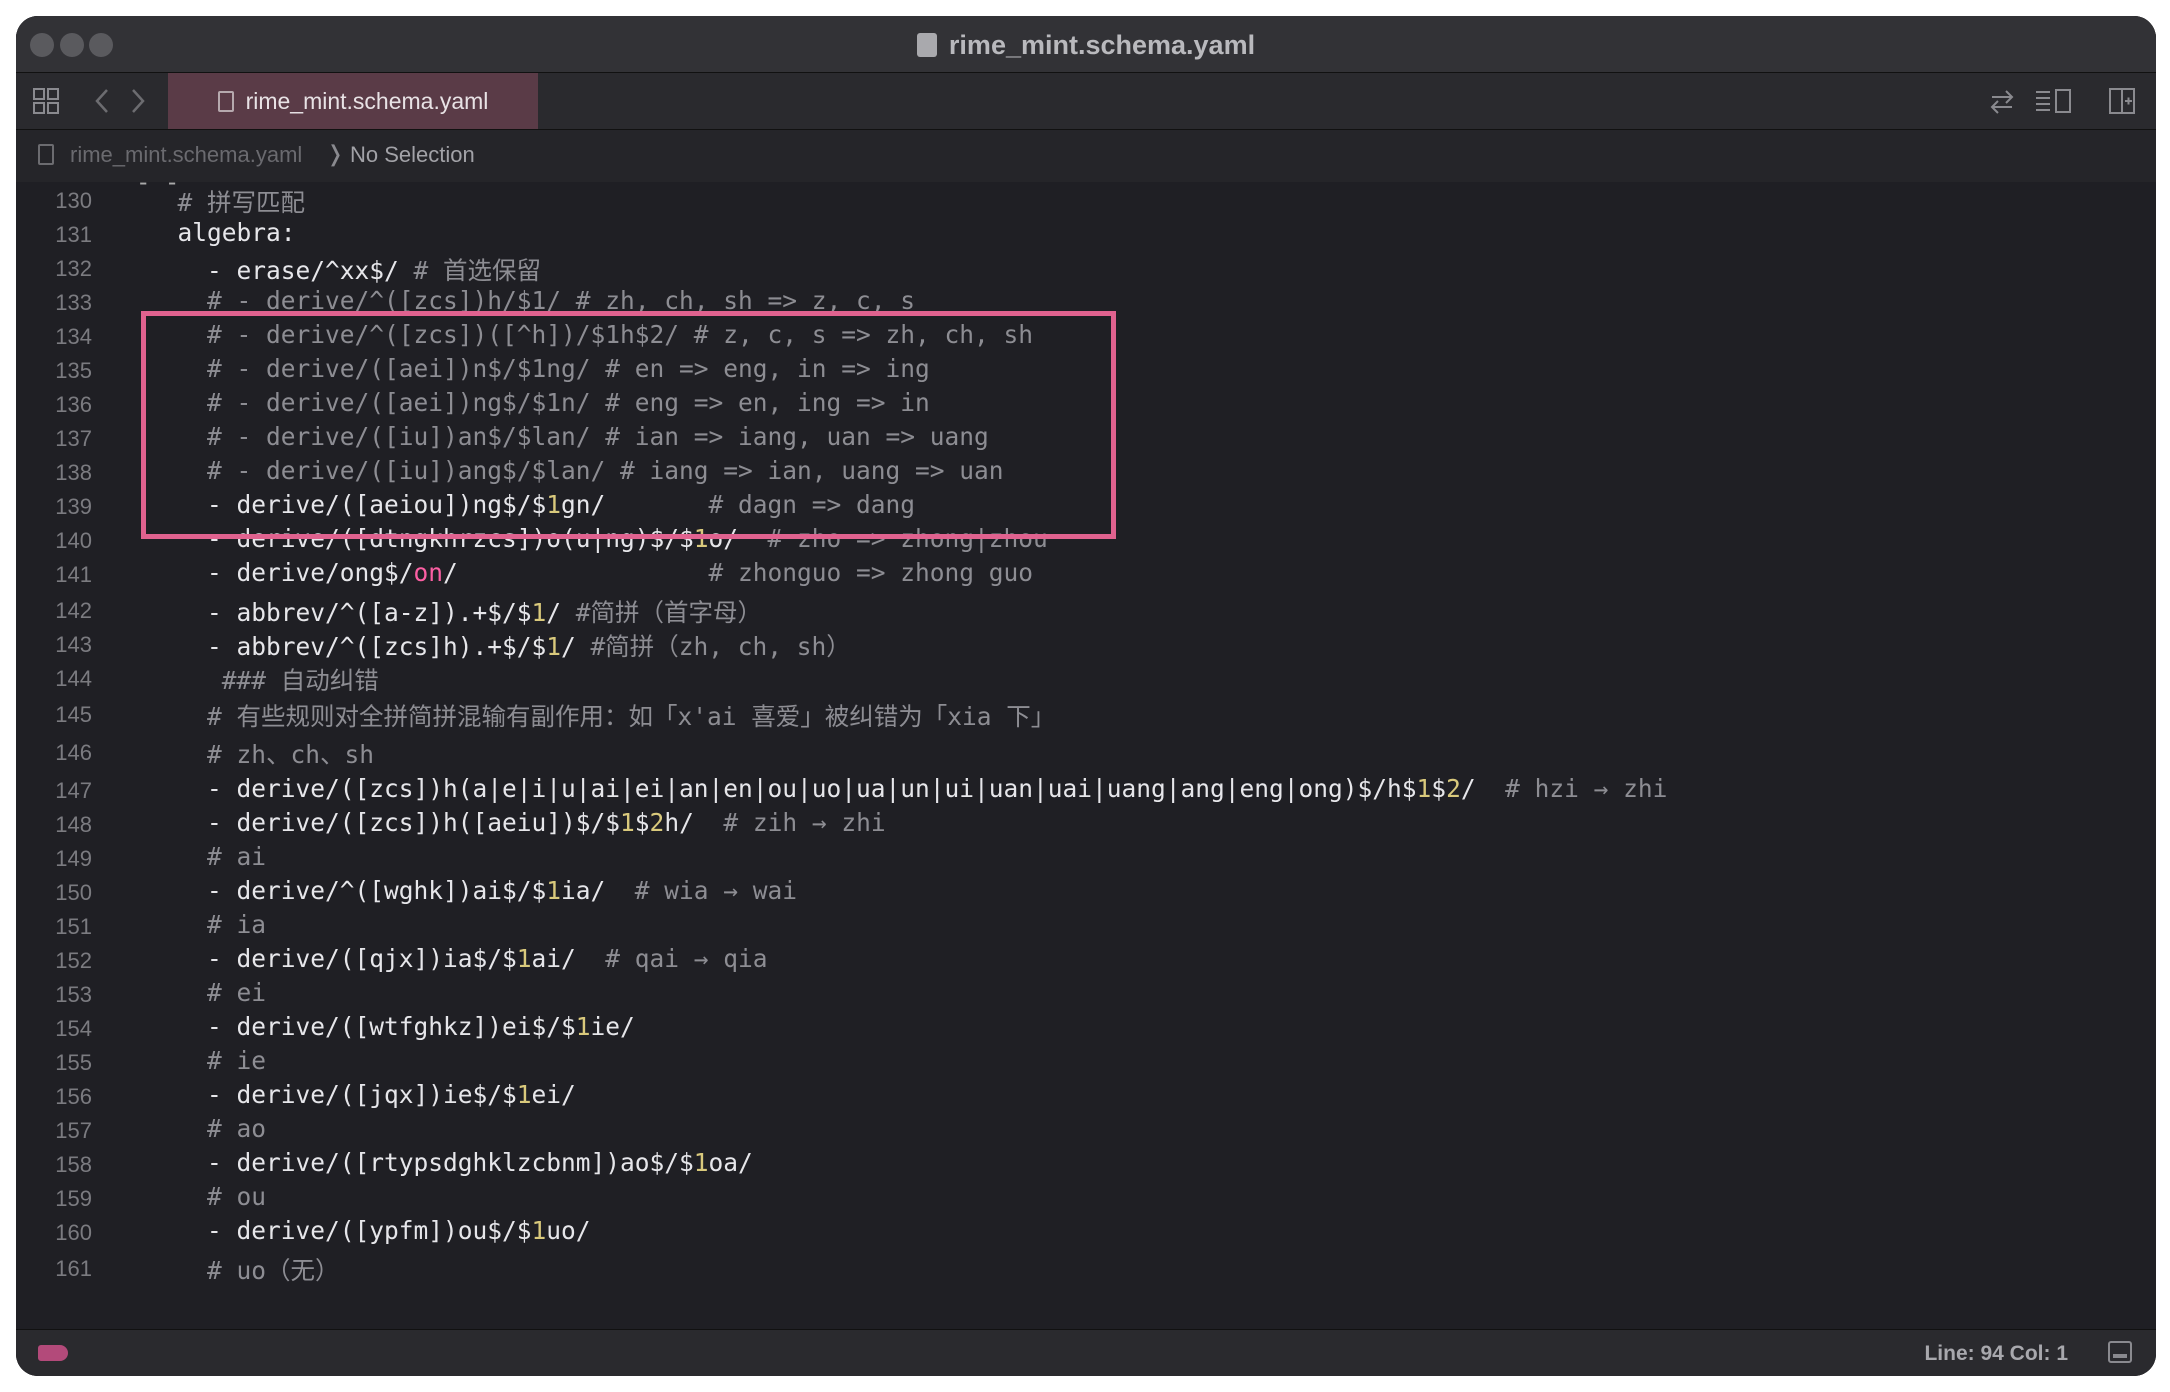 This screenshot has width=2170, height=1392. I want to click on tag-icon, so click(53, 1353).